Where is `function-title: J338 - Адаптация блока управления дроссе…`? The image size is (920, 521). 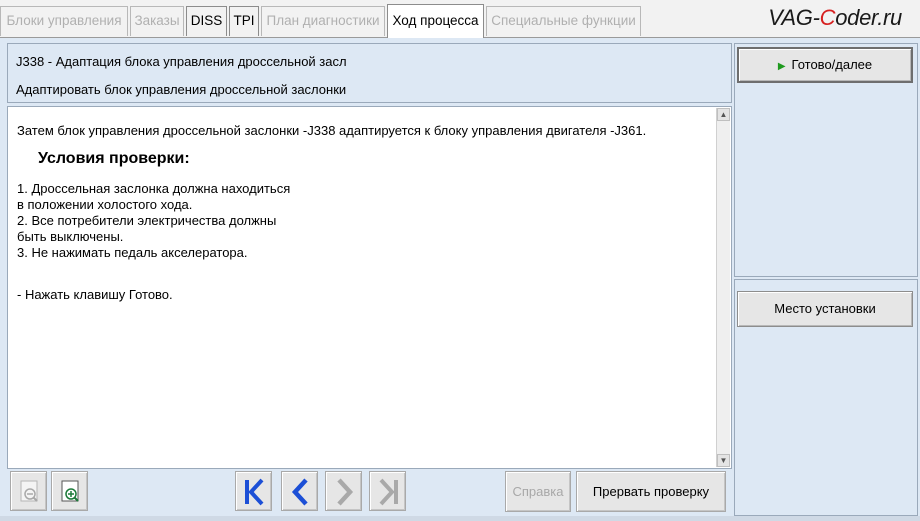
function-title: J338 - Адаптация блока управления дроссе… is located at coordinates (181, 61).